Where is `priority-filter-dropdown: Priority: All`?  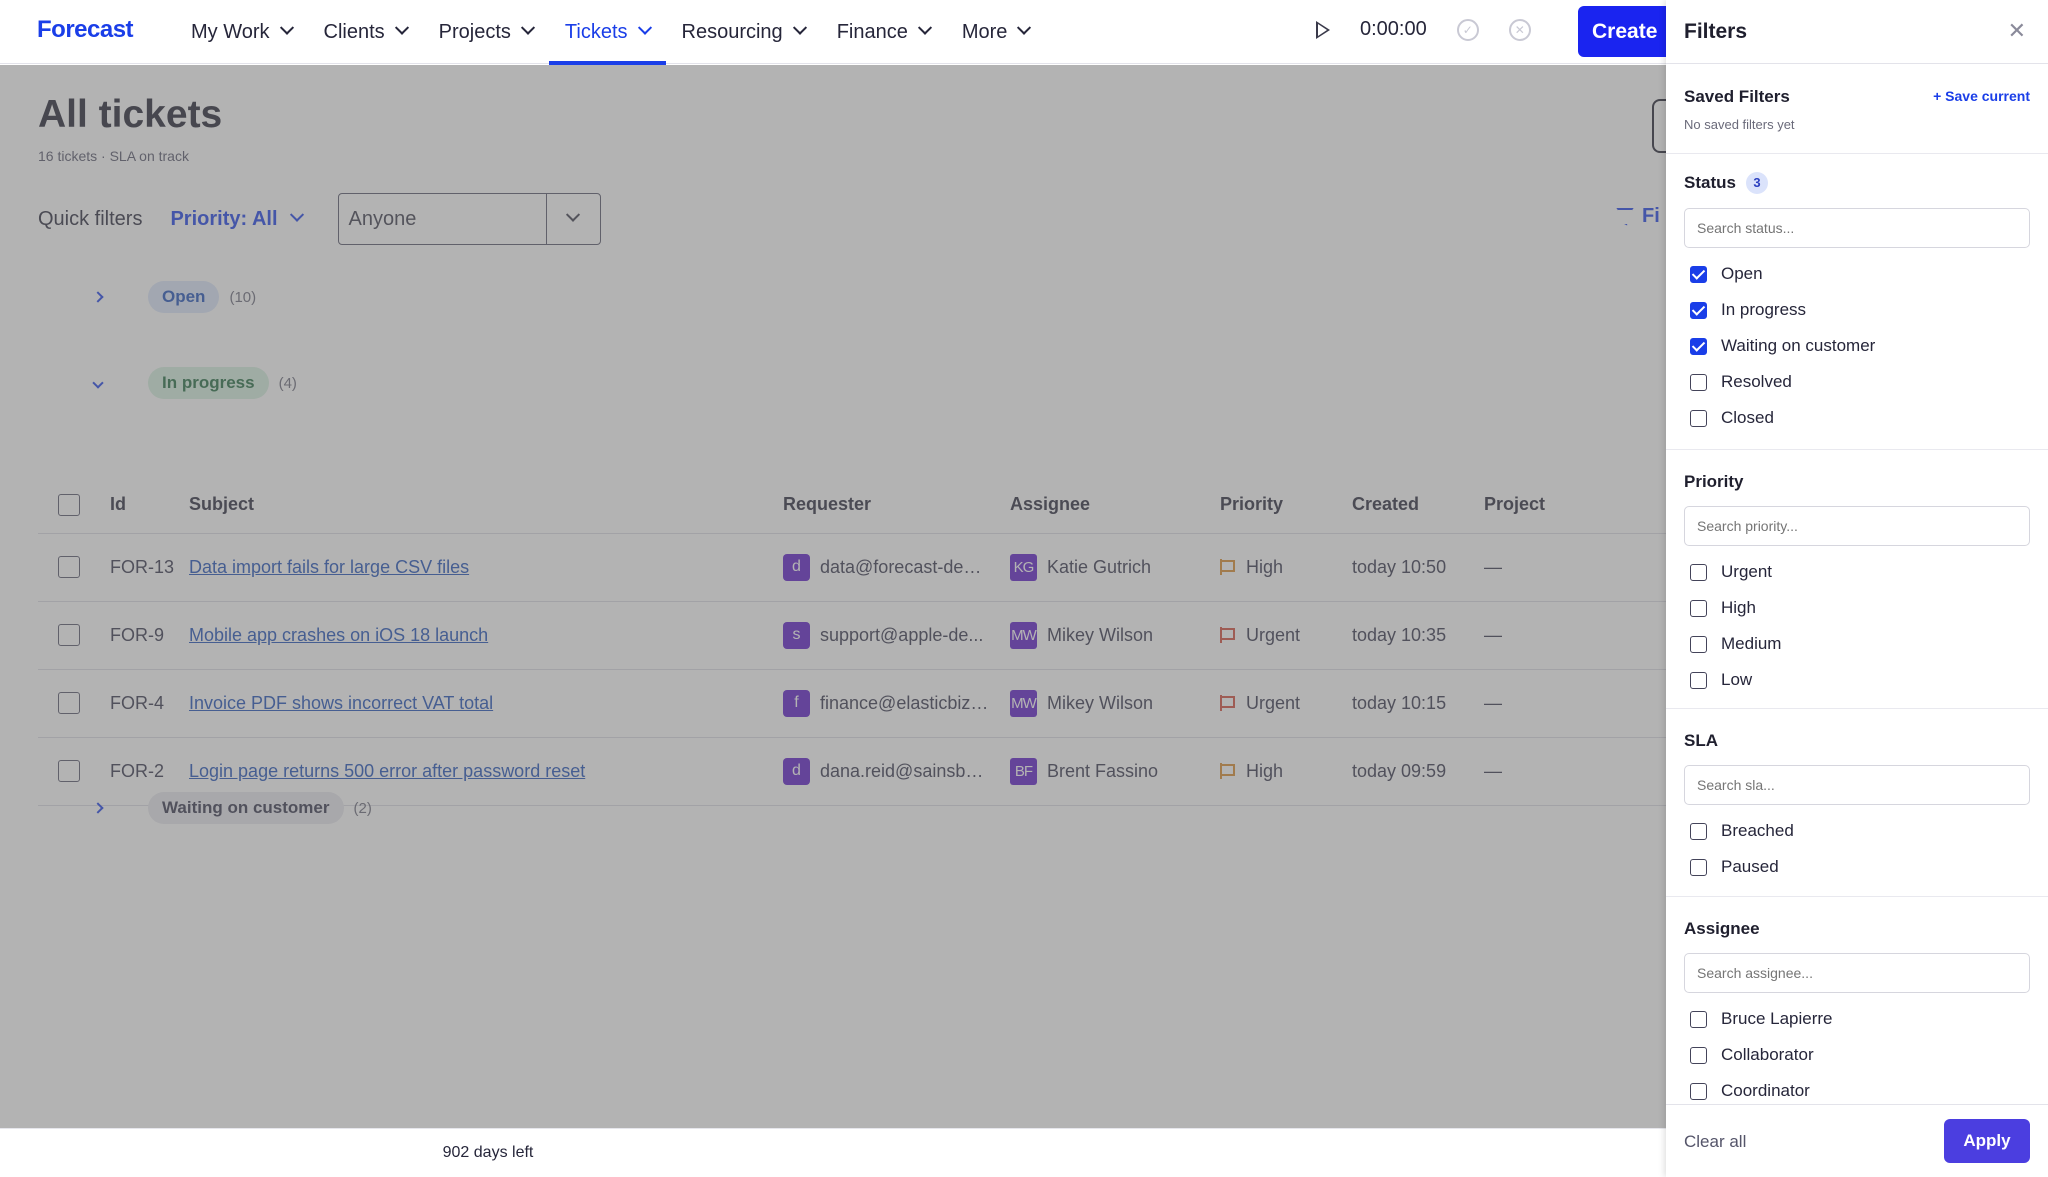 priority-filter-dropdown: Priority: All is located at coordinates (237, 219).